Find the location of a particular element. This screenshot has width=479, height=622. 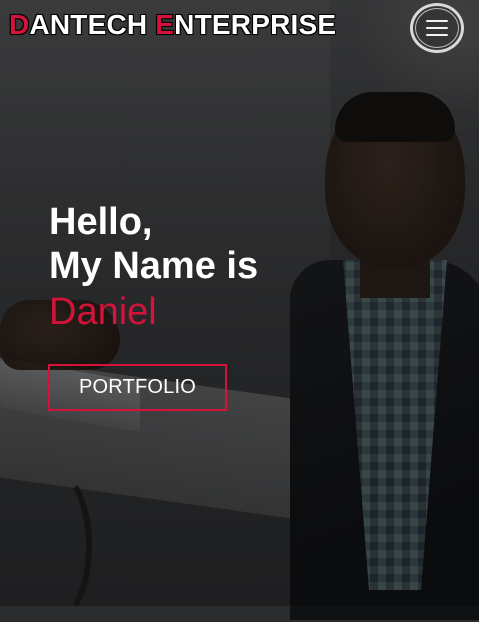

portfolio-button: PORTFOLIO is located at coordinates (137, 387).